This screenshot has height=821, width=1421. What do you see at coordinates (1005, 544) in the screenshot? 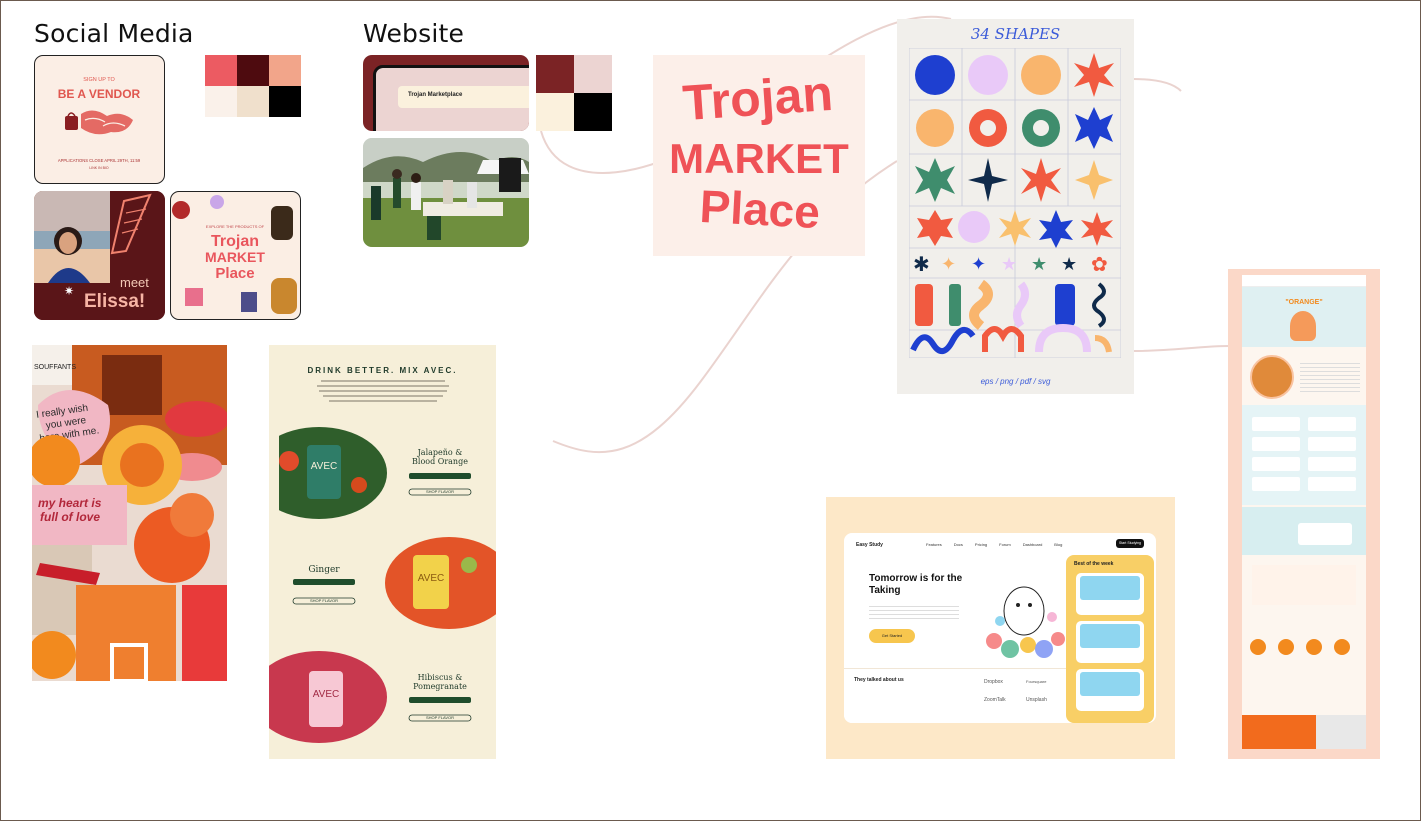
I see `es-nav-item: Forum` at bounding box center [1005, 544].